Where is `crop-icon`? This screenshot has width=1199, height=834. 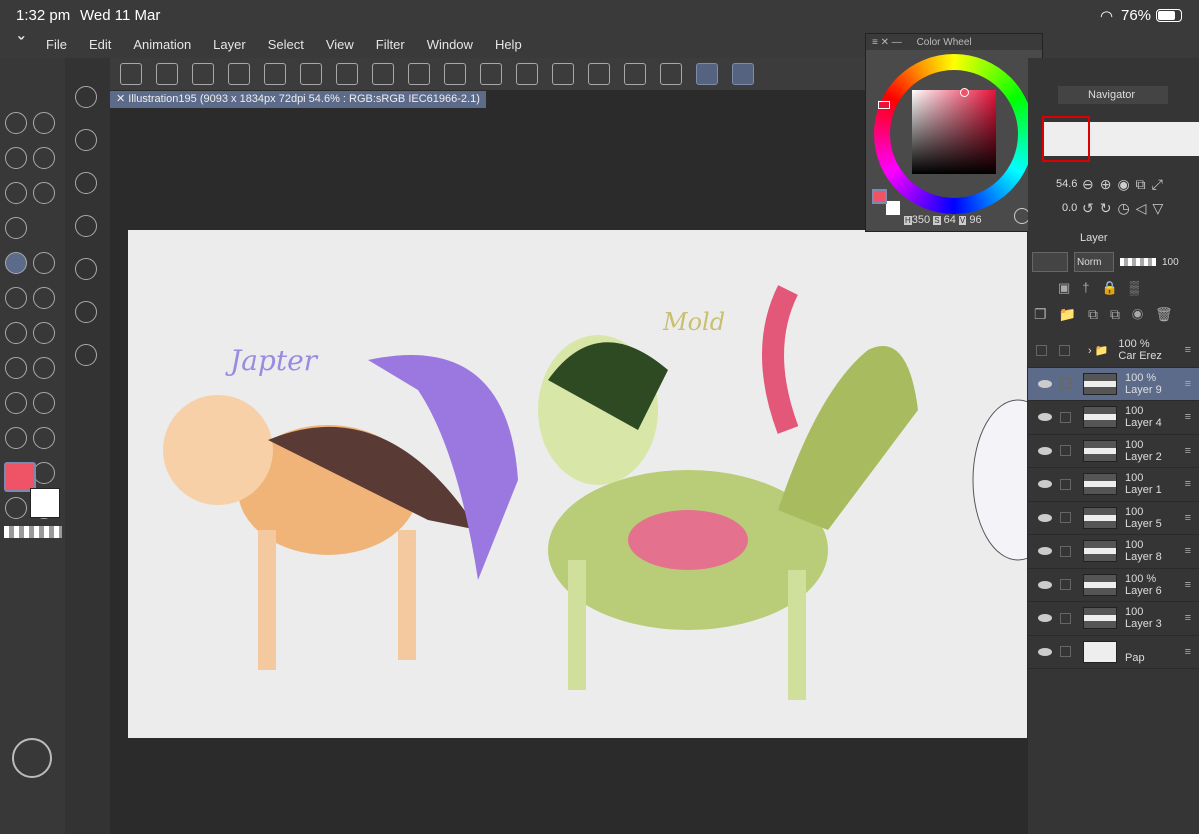
crop-icon is located at coordinates (563, 74).